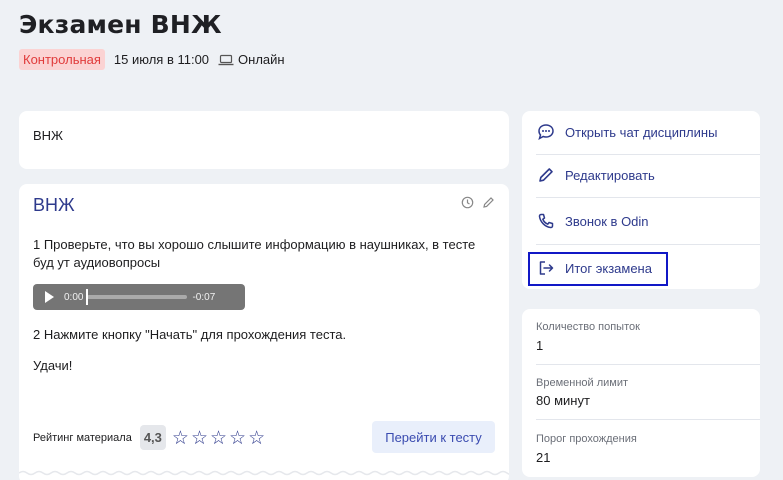  I want to click on material-rating: Рейтинг материала 4,3 ☆ ☆ ☆ ☆ ☆, so click(149, 437).